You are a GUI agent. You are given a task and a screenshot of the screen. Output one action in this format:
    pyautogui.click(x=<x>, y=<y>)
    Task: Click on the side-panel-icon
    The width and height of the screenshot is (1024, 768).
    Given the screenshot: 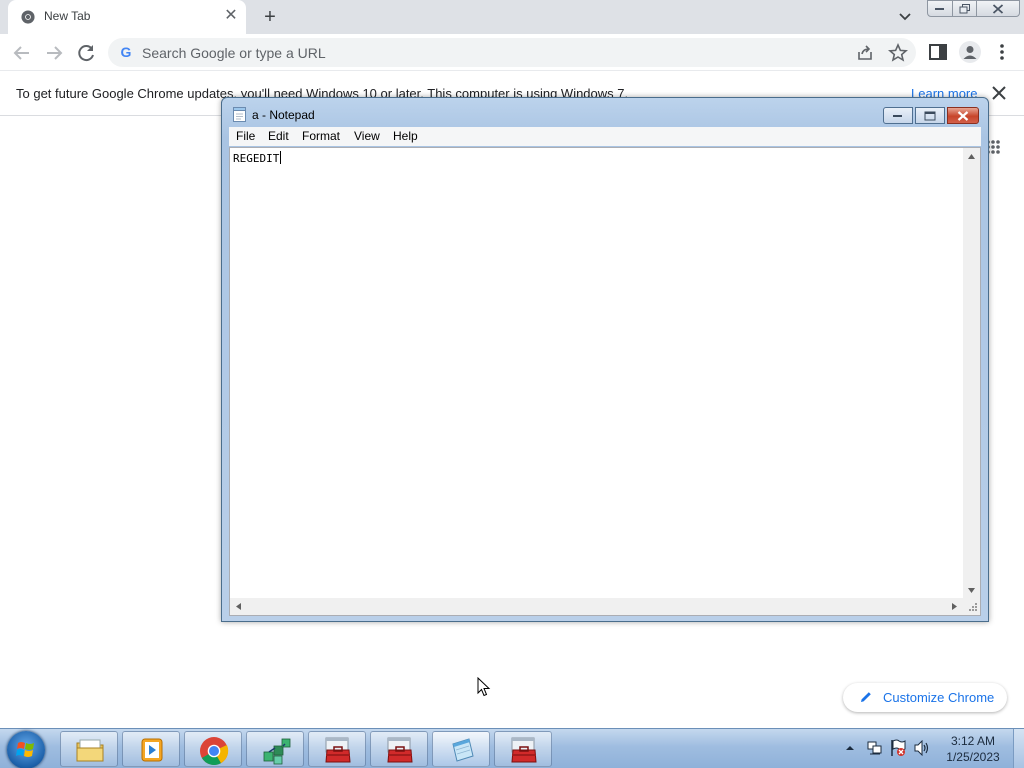 What is the action you would take?
    pyautogui.click(x=938, y=52)
    